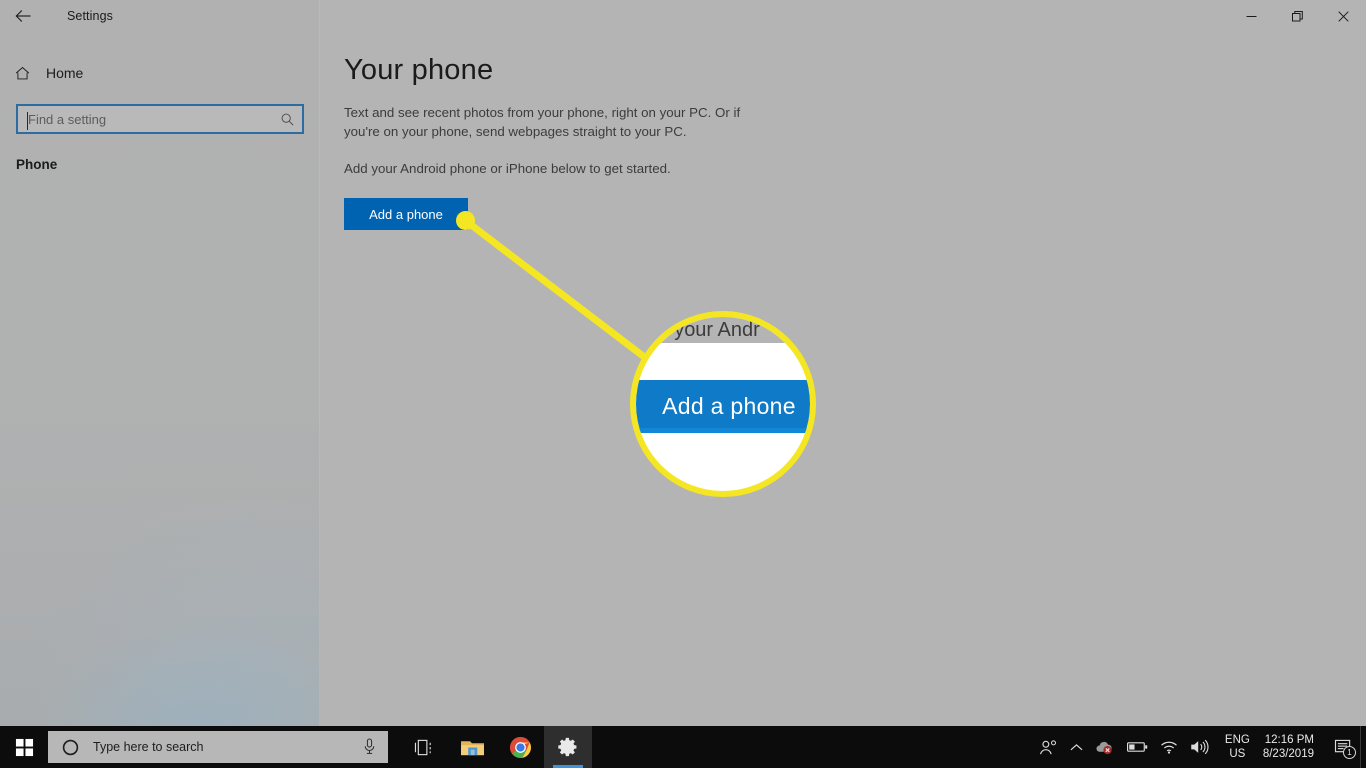 The image size is (1366, 768). Describe the element at coordinates (148, 747) in the screenshot. I see `taskbar-search-placeholder: Type here to search` at that location.